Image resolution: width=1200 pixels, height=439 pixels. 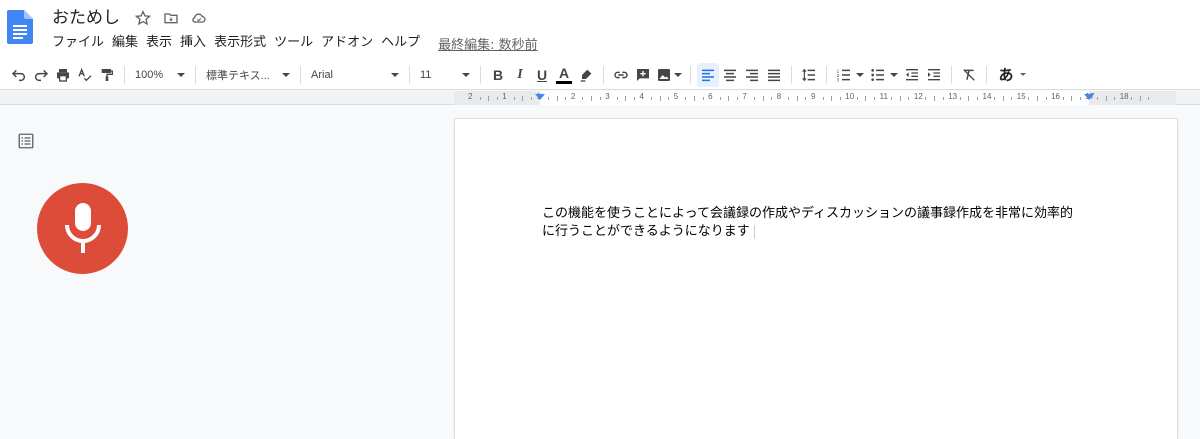 What do you see at coordinates (426, 74) in the screenshot?
I see `font-size-value: 11` at bounding box center [426, 74].